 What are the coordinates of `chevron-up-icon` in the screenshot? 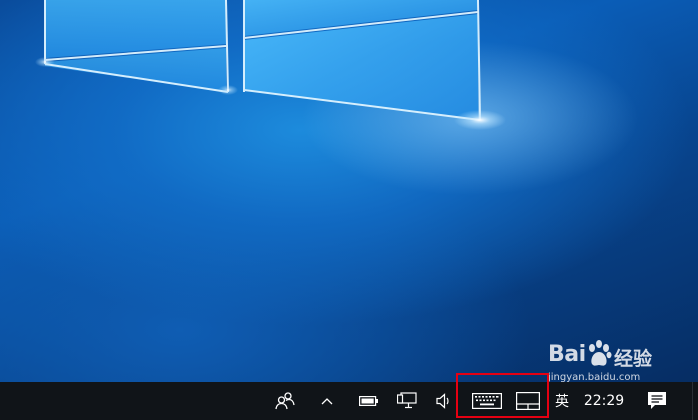 It's located at (327, 401).